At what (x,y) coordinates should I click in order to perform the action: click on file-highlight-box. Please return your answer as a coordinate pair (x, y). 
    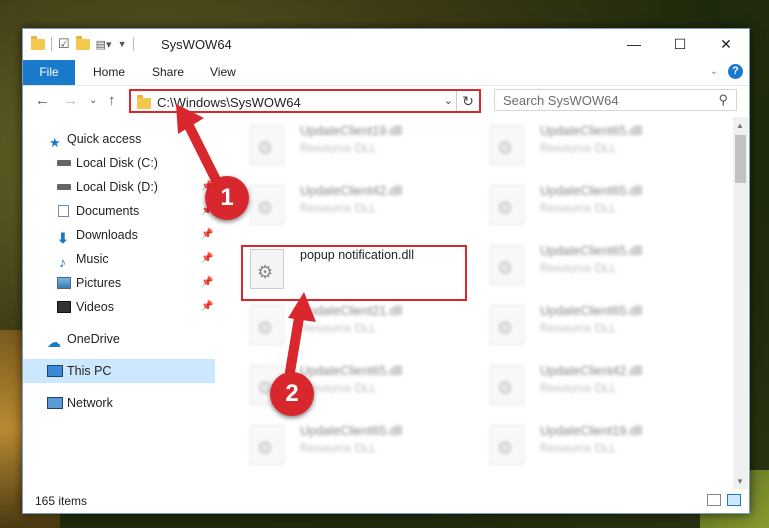
    Looking at the image, I should click on (354, 273).